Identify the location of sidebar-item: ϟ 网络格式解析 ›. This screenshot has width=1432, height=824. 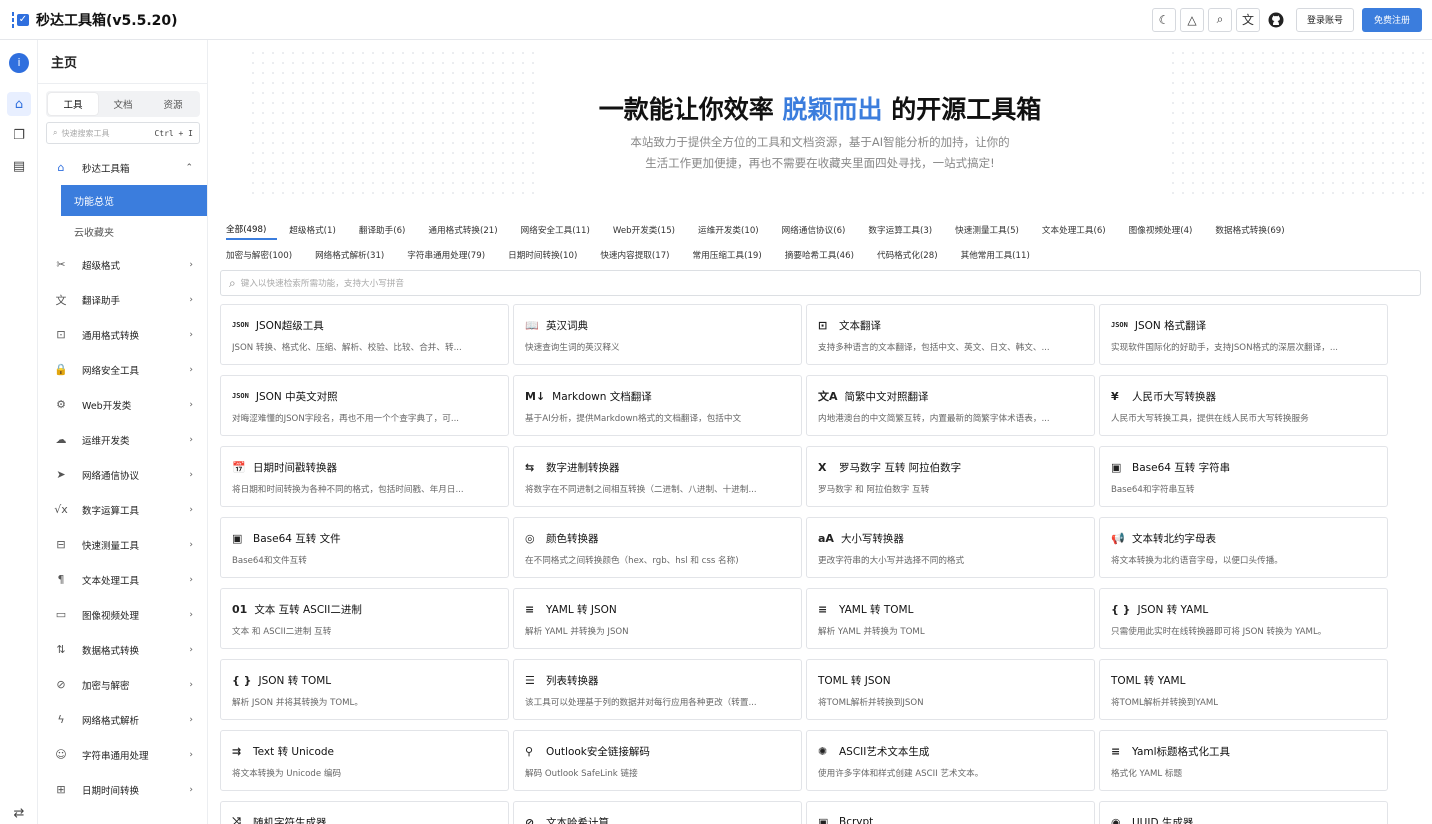
(122, 719).